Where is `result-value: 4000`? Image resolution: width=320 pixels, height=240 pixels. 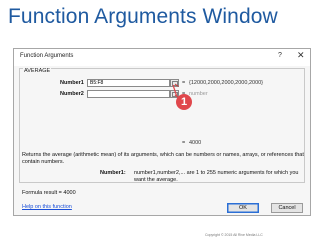
result-value: 4000 is located at coordinates (195, 143).